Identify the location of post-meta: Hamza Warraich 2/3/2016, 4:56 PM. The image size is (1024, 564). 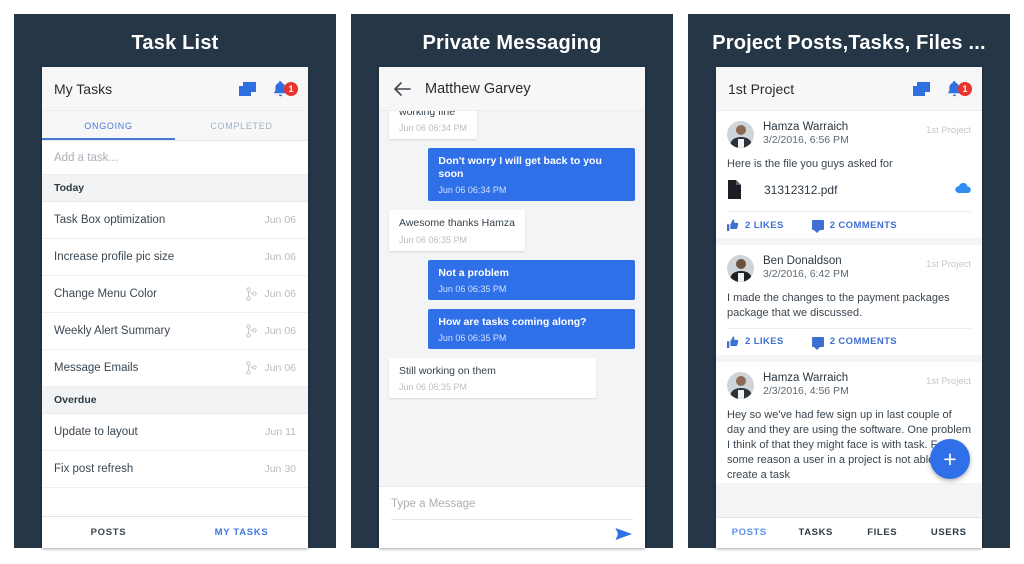
(844, 384).